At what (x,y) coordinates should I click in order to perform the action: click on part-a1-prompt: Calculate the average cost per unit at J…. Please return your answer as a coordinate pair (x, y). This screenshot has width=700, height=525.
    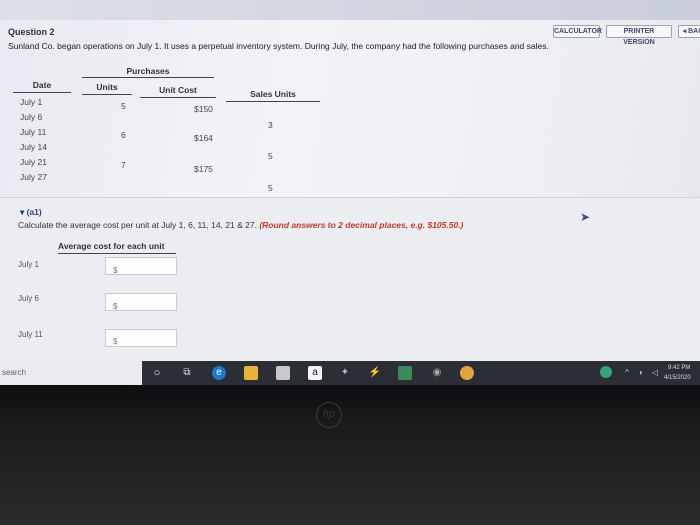
    Looking at the image, I should click on (240, 225).